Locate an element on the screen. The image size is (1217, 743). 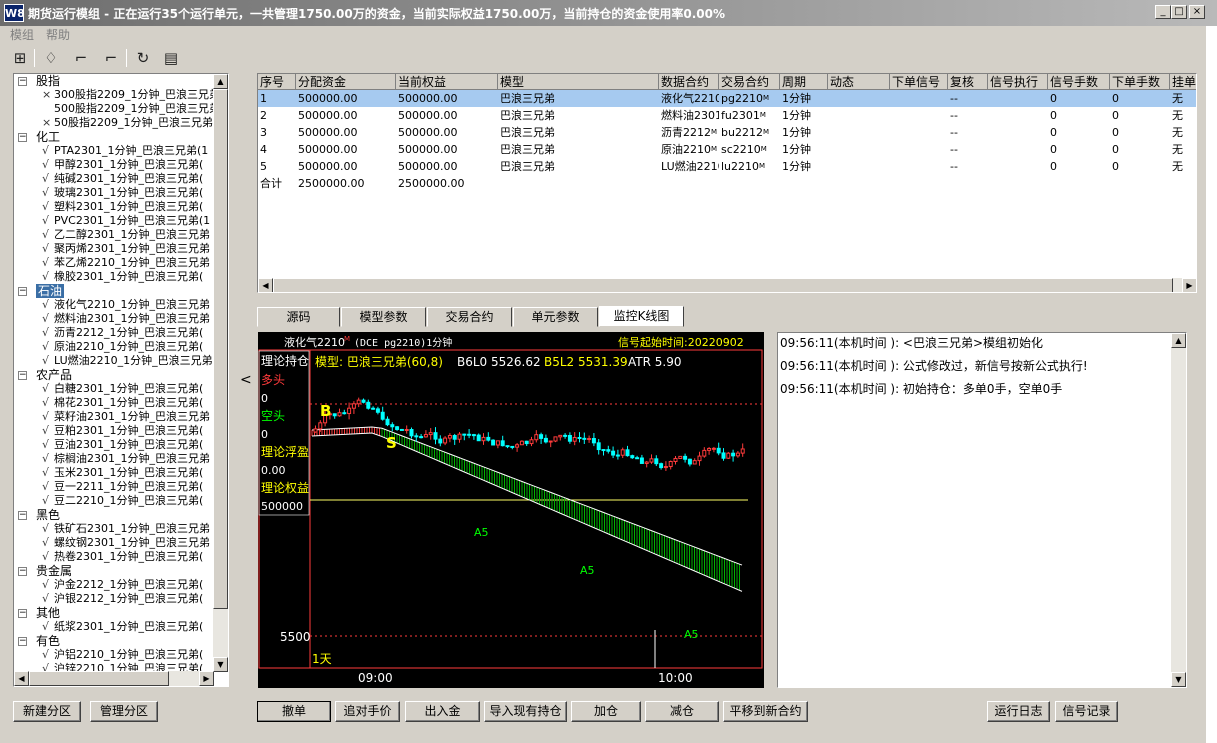
maximize-icon: □ is located at coordinates (1179, 12).